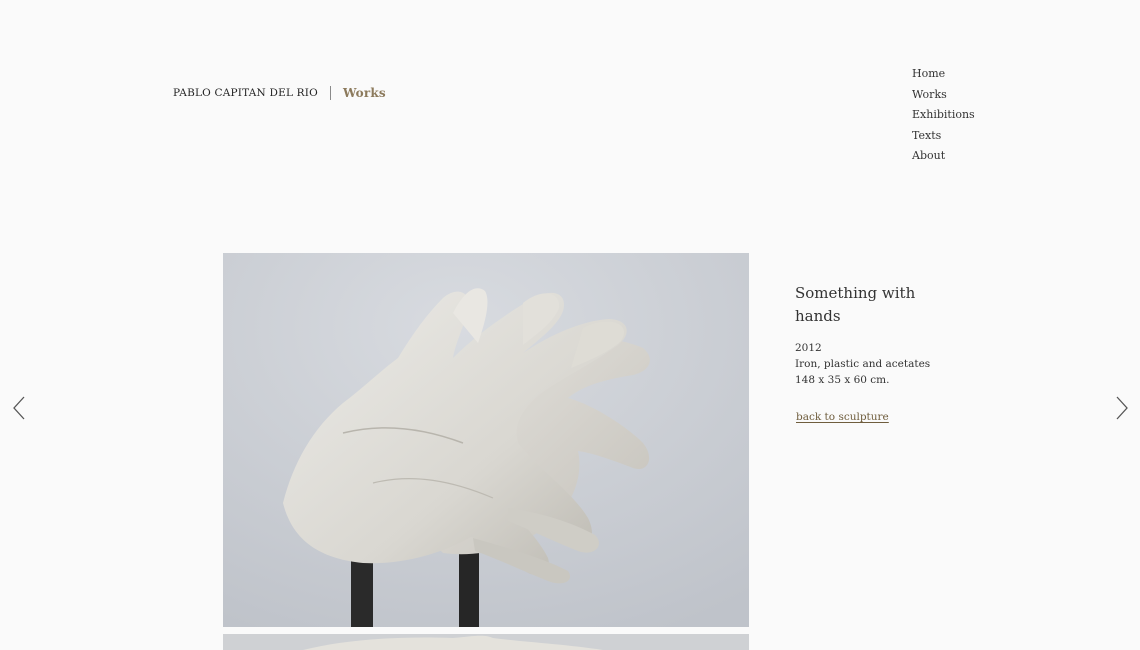  I want to click on main-nav: Home Works Exhibitions Texts About, so click(943, 115).